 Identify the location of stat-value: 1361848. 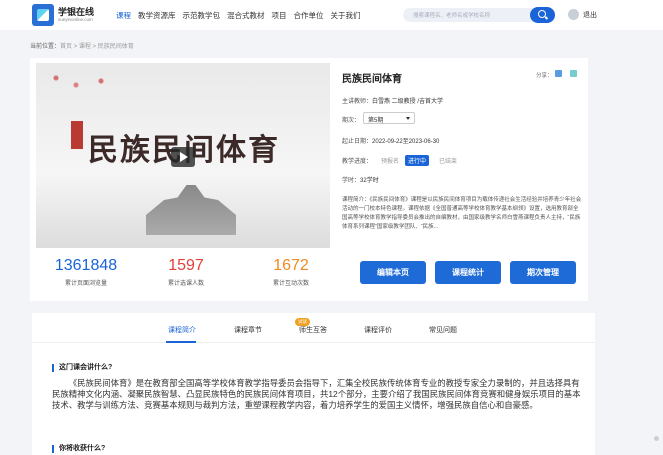
(86, 265).